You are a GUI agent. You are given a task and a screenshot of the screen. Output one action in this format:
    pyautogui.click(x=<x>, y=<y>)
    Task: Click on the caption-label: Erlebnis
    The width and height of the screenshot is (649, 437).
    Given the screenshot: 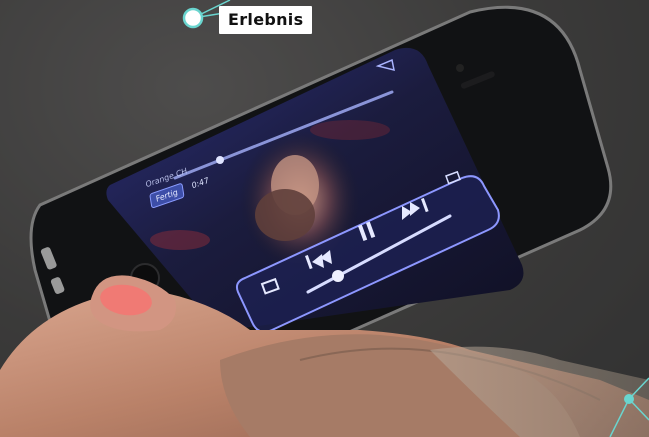 What is the action you would take?
    pyautogui.click(x=266, y=20)
    